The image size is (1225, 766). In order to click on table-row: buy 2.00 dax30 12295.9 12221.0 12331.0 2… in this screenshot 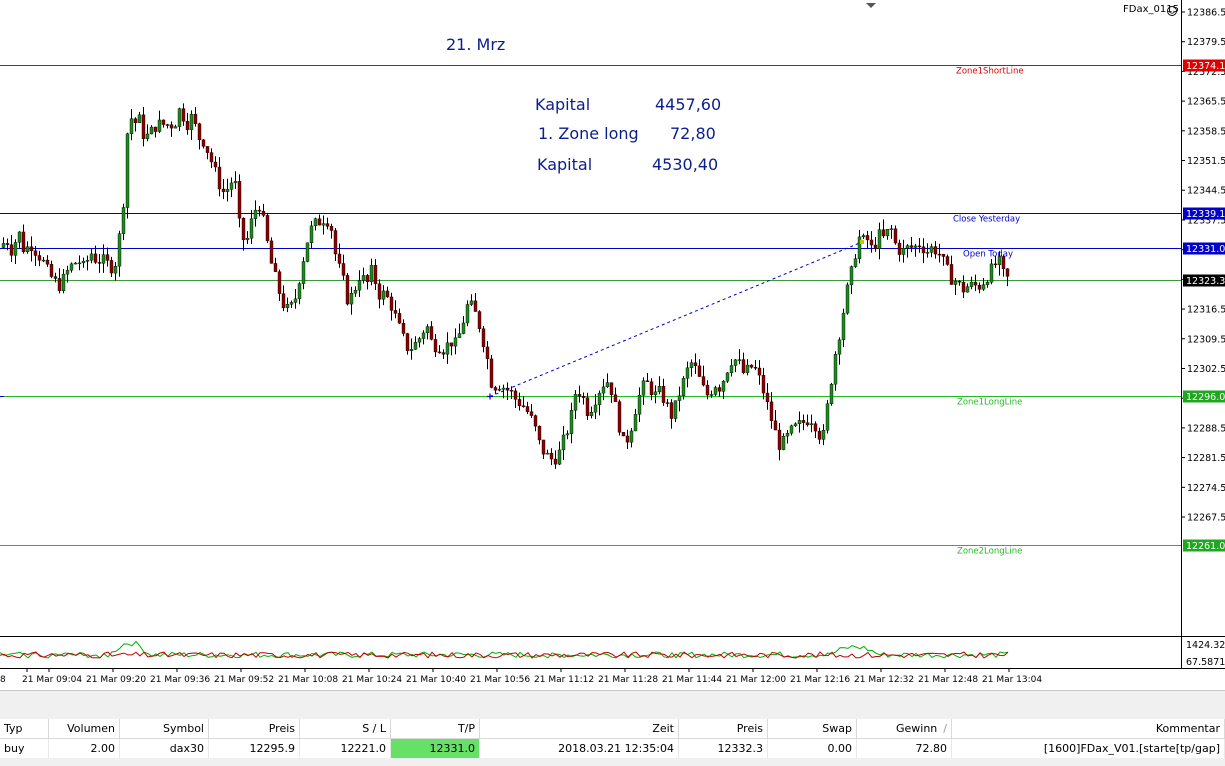, I will do `click(612, 748)`.